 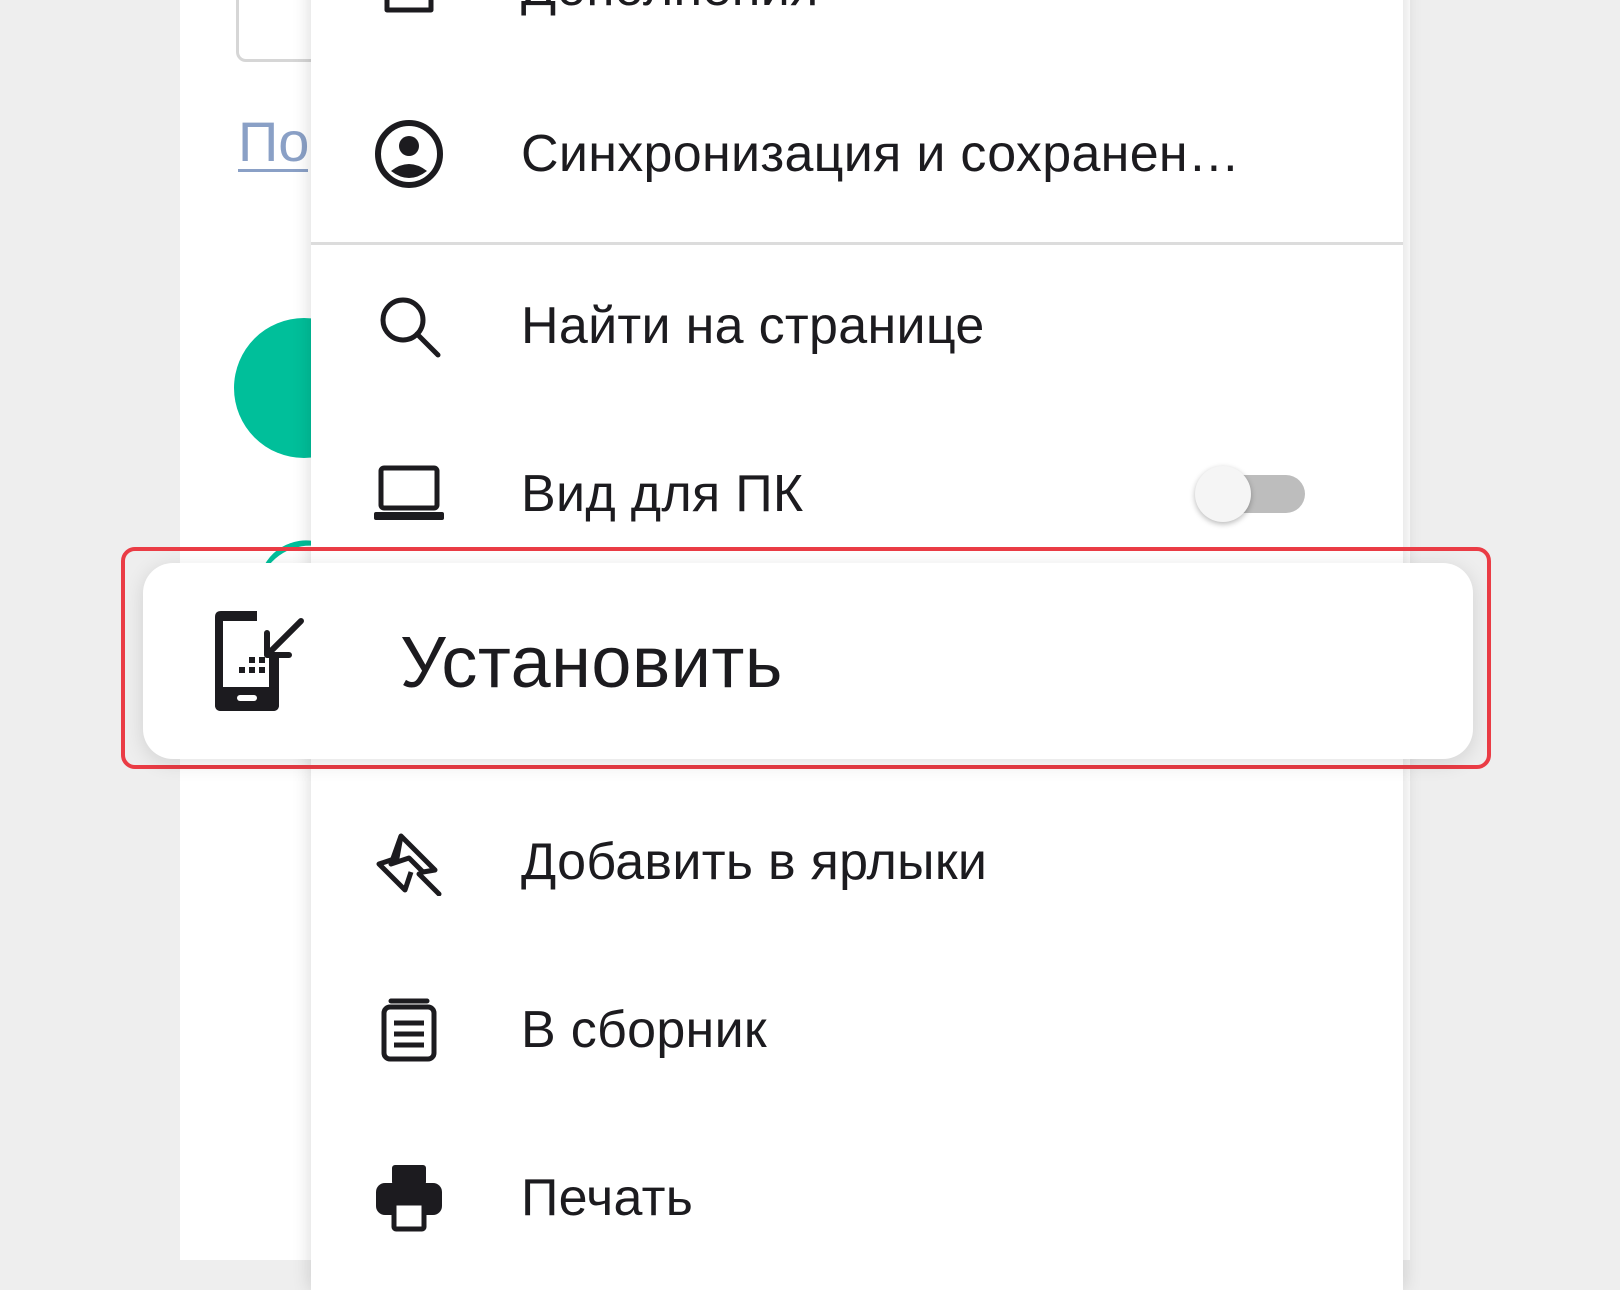 I want to click on puzzle-icon, so click(x=409, y=12).